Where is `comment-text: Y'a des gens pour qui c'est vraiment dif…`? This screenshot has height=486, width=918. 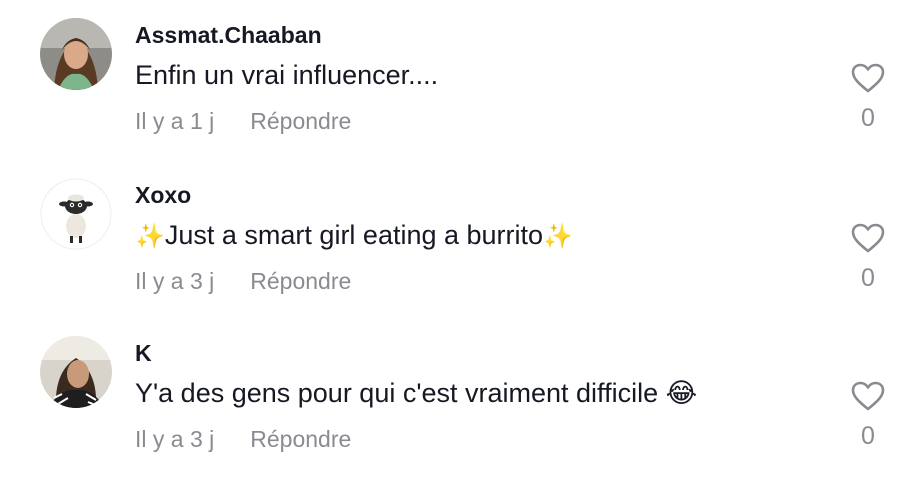
comment-text: Y'a des gens pour qui c'est vraiment dif… is located at coordinates (416, 393).